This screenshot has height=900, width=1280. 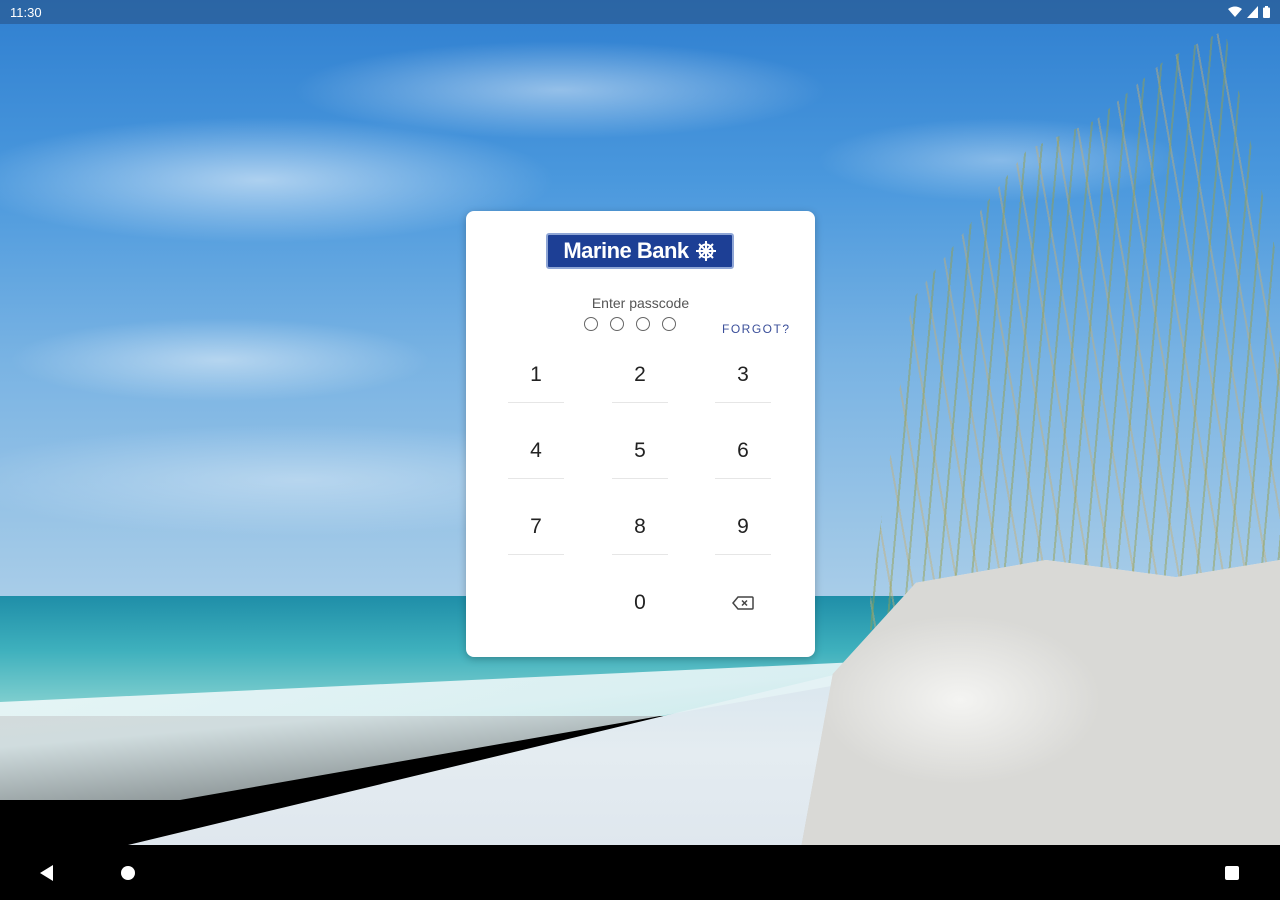 I want to click on key-7: 7, so click(x=536, y=527).